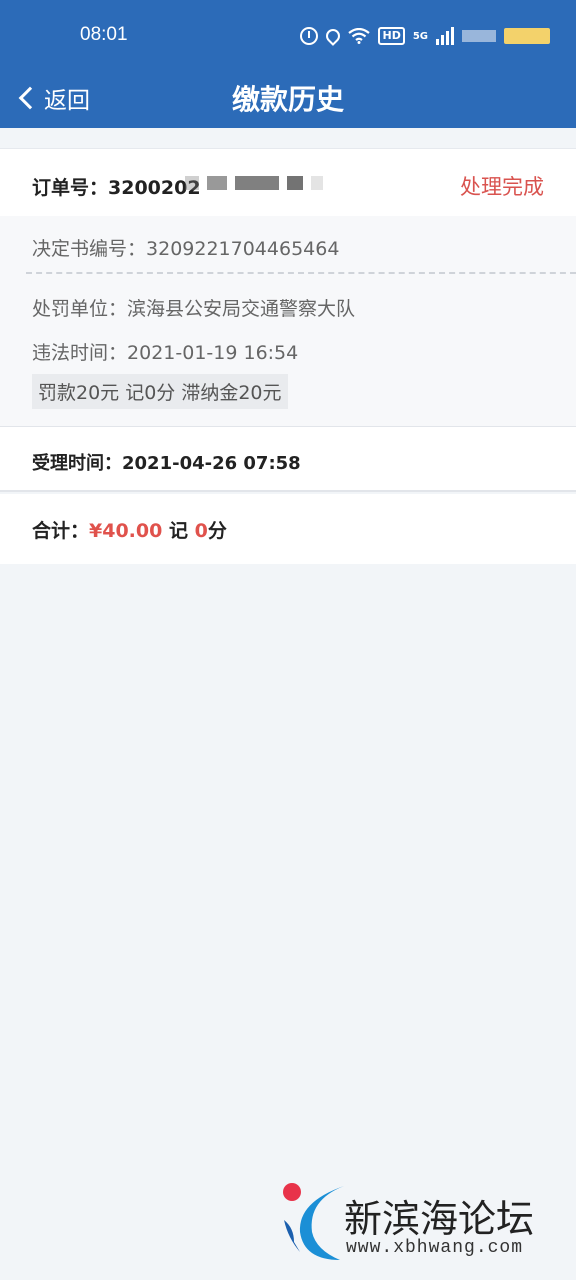 The image size is (576, 1280). I want to click on penalty-unit: 处罚单位：滨海县公安局交通警察大队, so click(193, 307).